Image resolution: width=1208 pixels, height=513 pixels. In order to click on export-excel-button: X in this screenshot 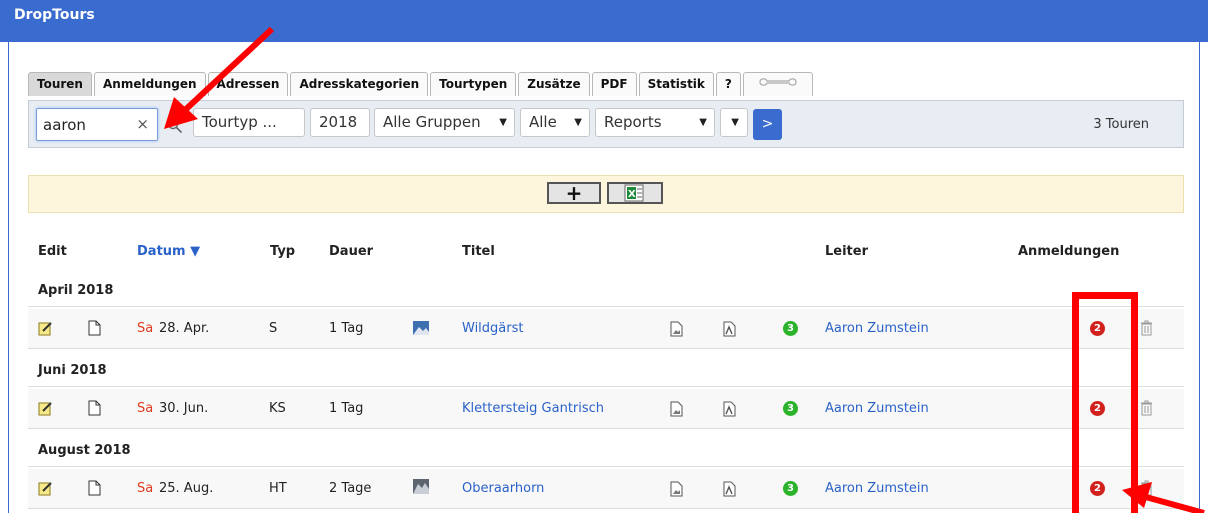, I will do `click(635, 193)`.